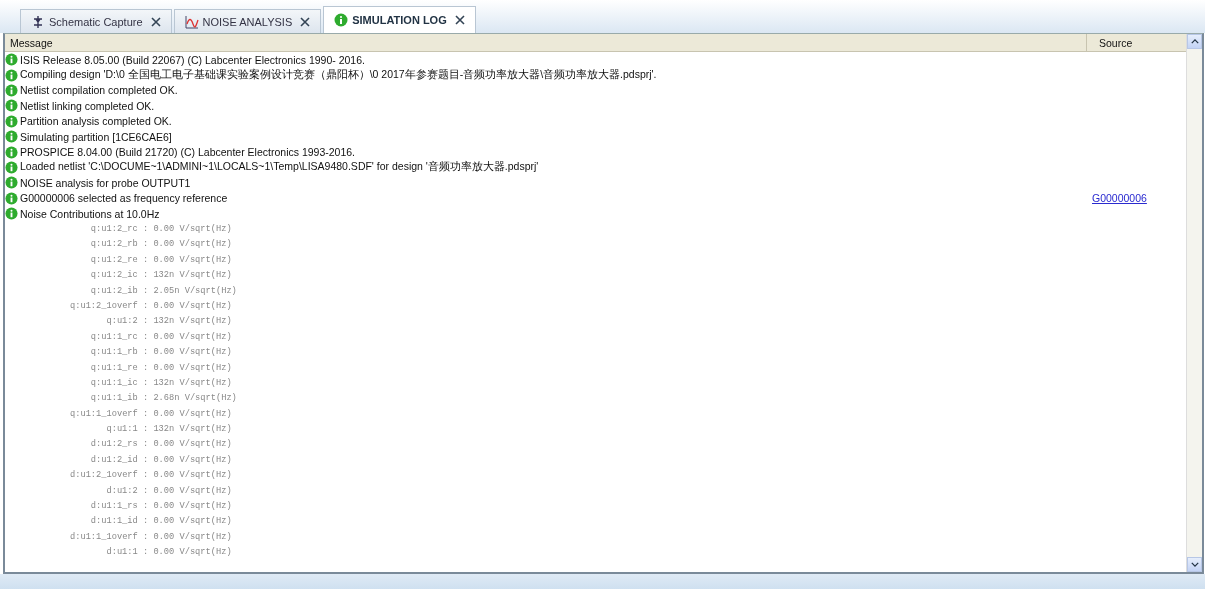 Image resolution: width=1205 pixels, height=589 pixels. Describe the element at coordinates (545, 42) in the screenshot. I see `column-header: Message` at that location.